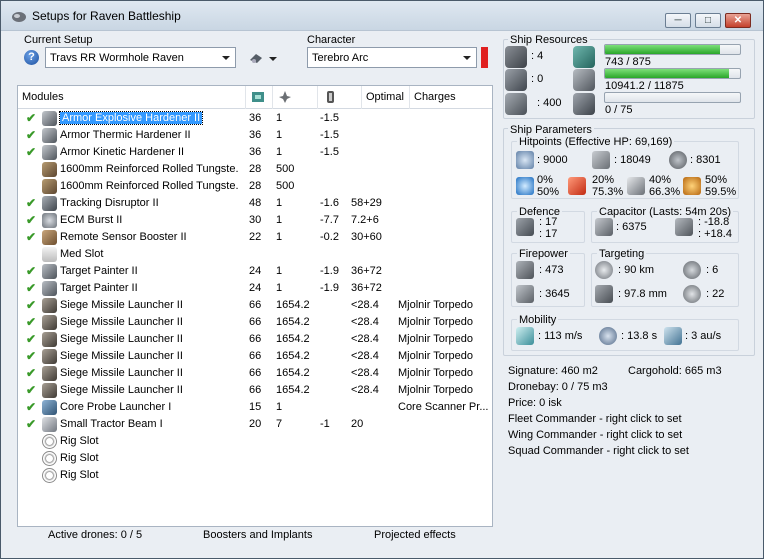 The height and width of the screenshot is (559, 764). What do you see at coordinates (553, 371) in the screenshot?
I see `signature-radius: Signature: 460 m2` at bounding box center [553, 371].